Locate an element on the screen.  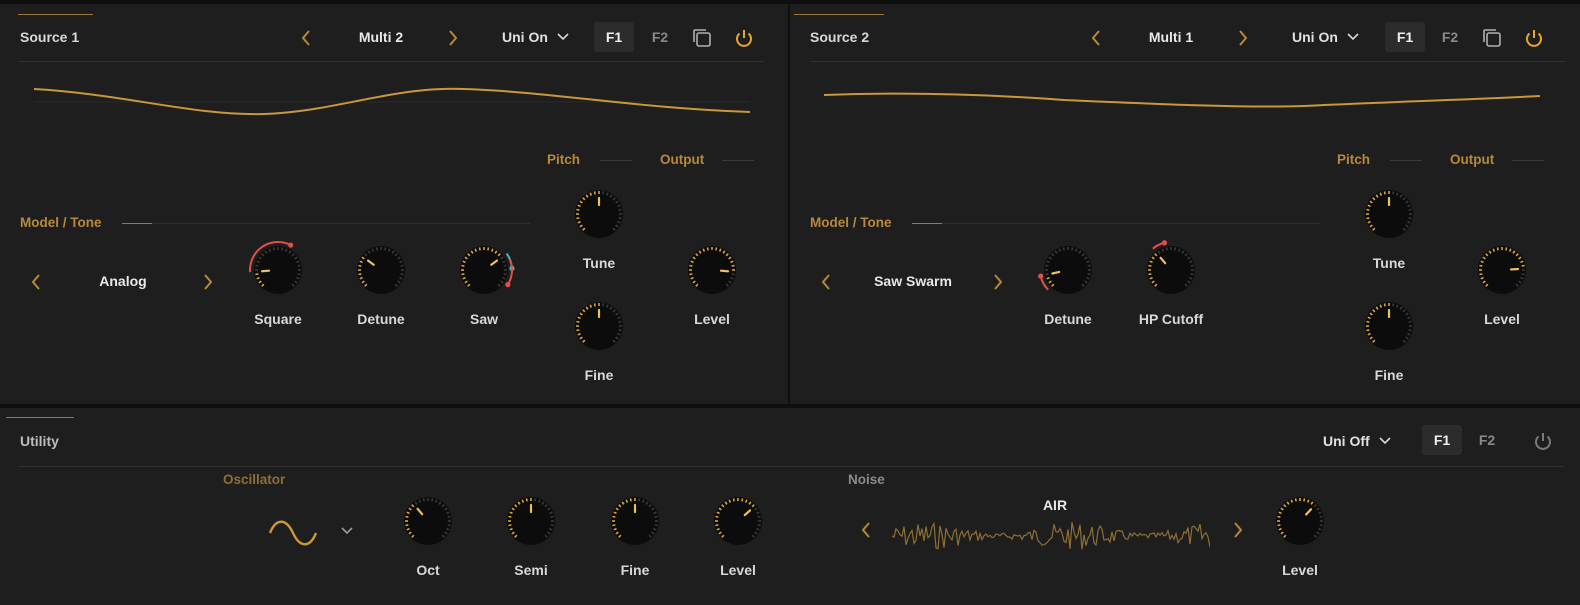
noise-level-label: Level is located at coordinates (1300, 570).